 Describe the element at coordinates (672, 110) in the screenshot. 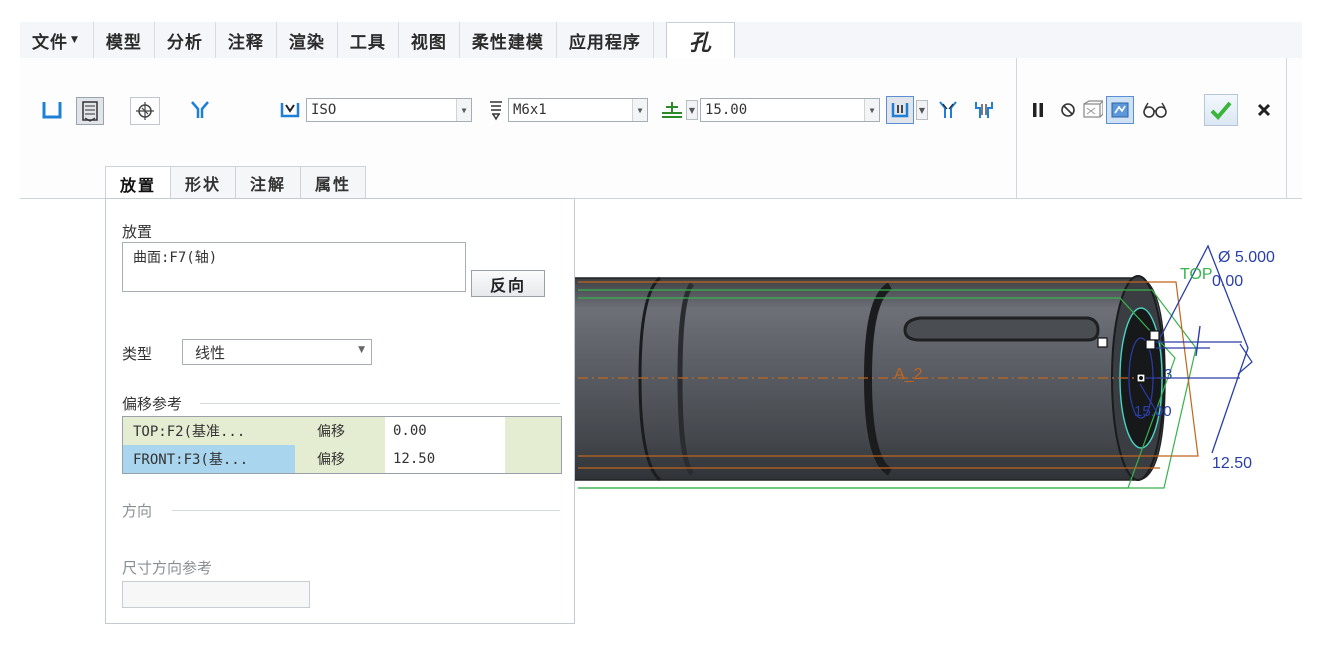

I see `depth-option-icon` at that location.